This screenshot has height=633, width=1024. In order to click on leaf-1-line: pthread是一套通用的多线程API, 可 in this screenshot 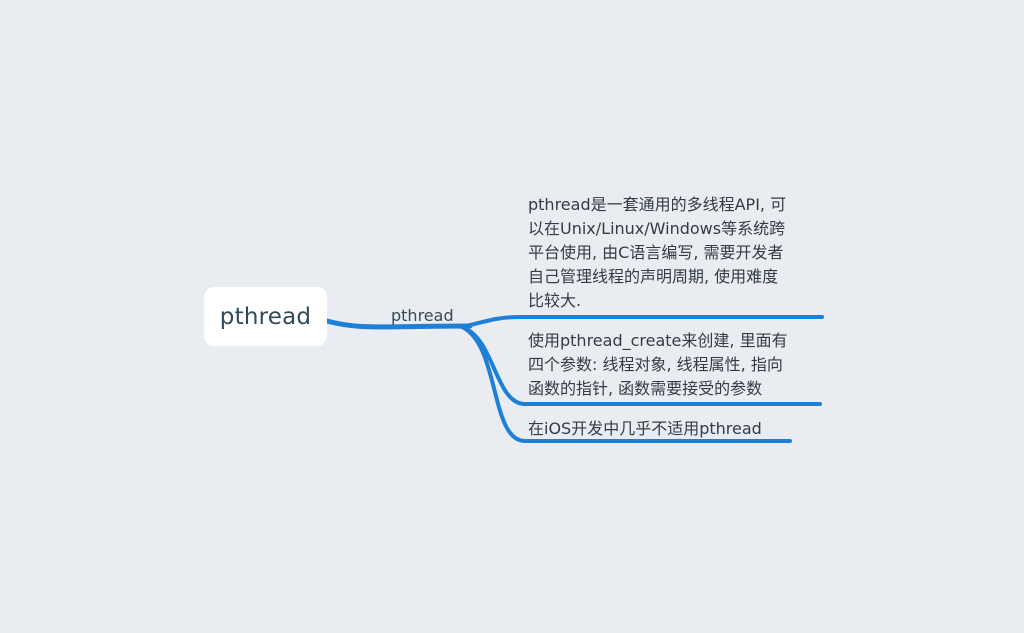, I will do `click(657, 204)`.